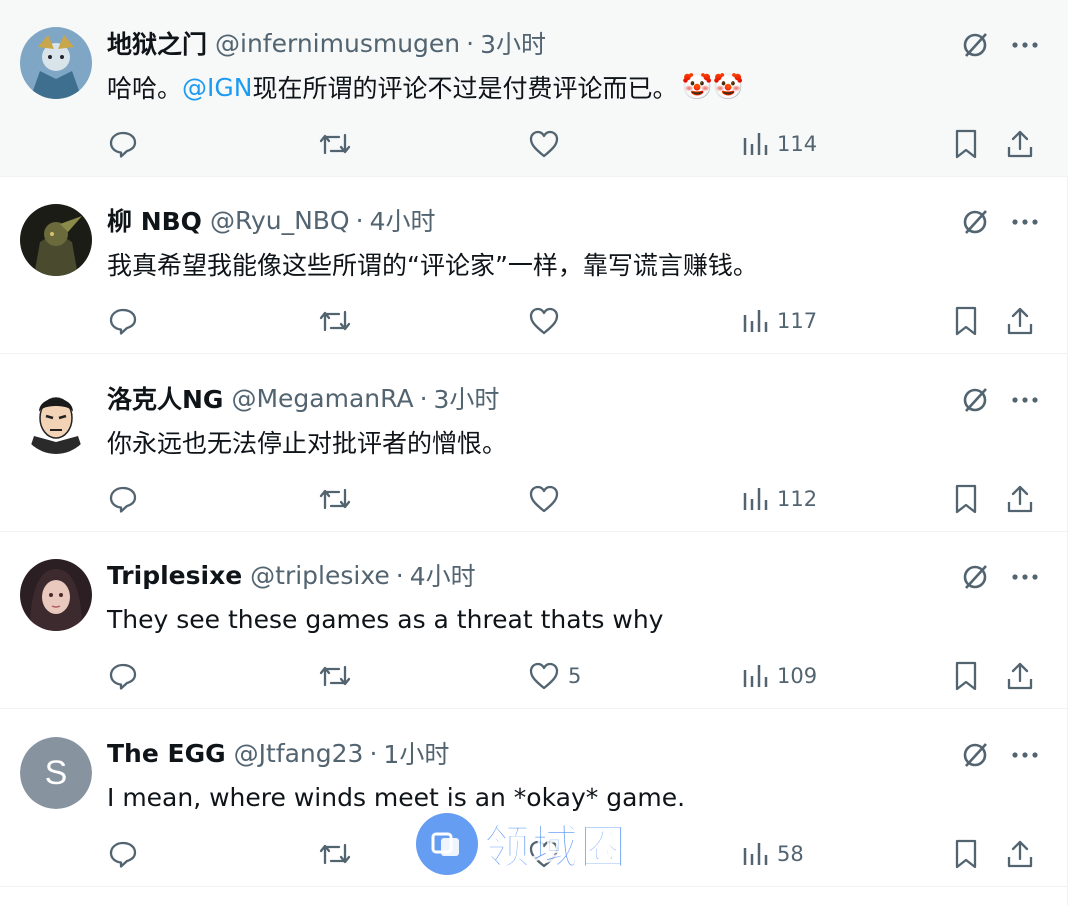  What do you see at coordinates (280, 220) in the screenshot?
I see `user-handle: @Ryu_NBQ` at bounding box center [280, 220].